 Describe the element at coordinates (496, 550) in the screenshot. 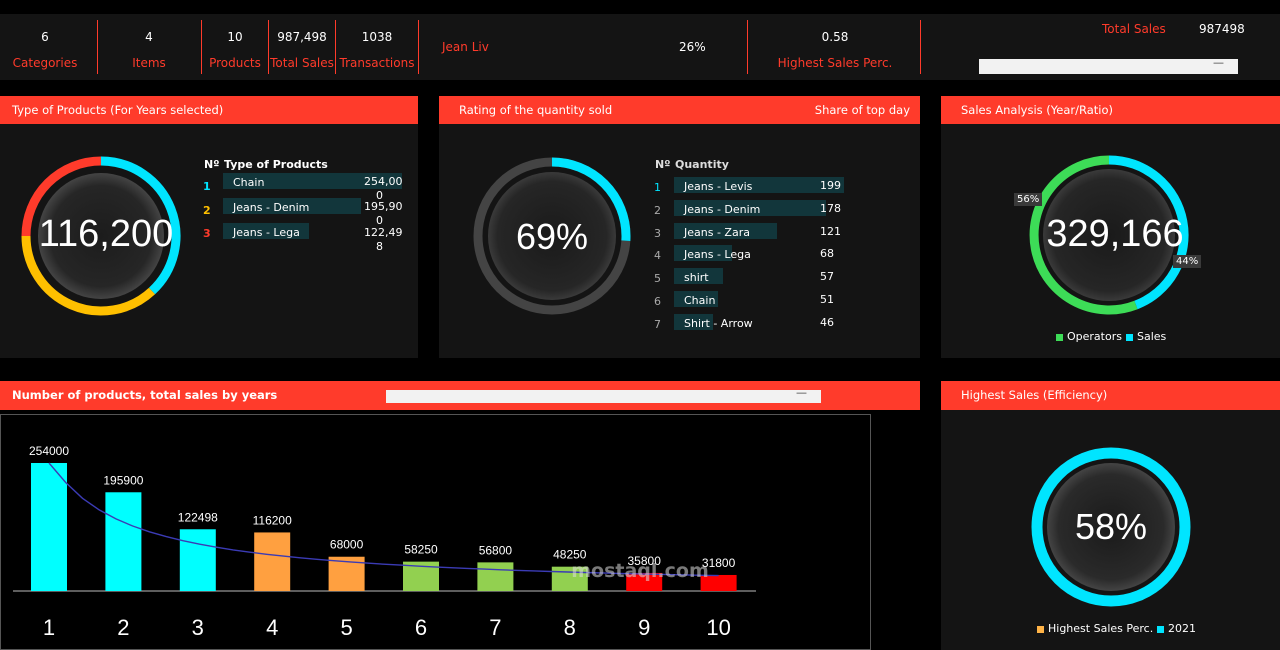

I see `data-label: 56800` at that location.